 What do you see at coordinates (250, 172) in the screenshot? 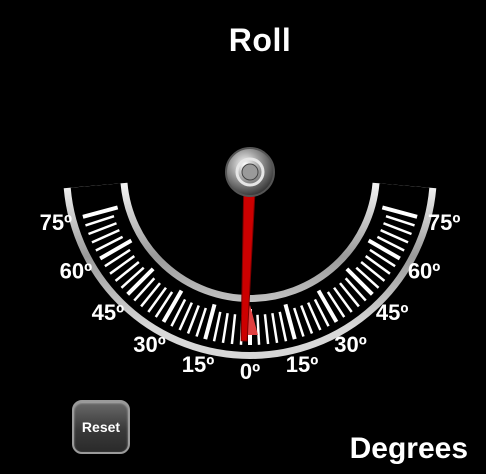
I see `needle-pivot-icon` at bounding box center [250, 172].